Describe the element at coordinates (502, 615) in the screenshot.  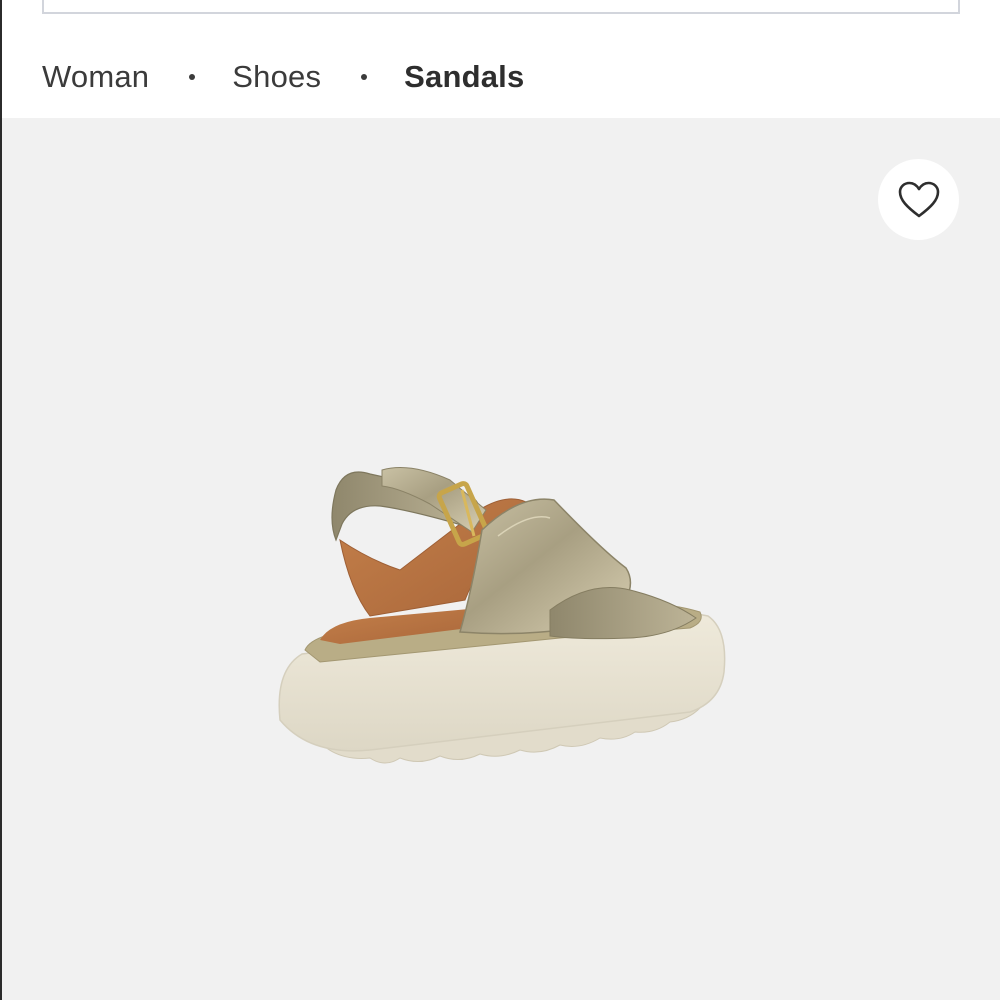
I see `product-image` at that location.